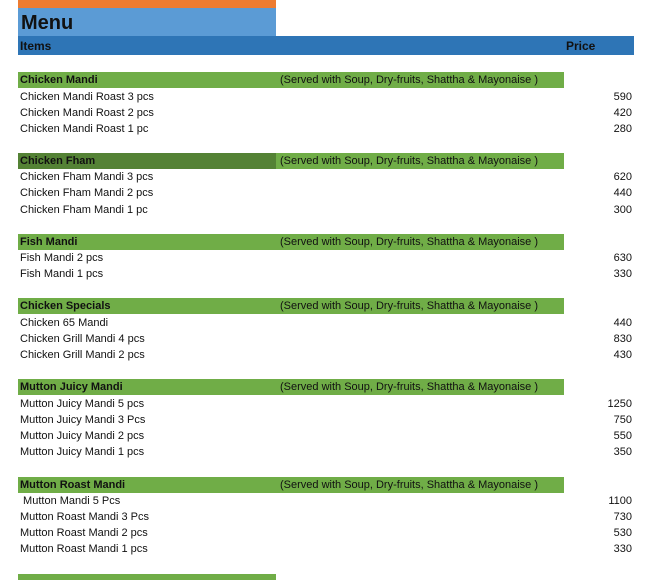 This screenshot has width=650, height=580. What do you see at coordinates (87, 97) in the screenshot?
I see `item-name: Chicken Mandi Roast 3 pcs` at bounding box center [87, 97].